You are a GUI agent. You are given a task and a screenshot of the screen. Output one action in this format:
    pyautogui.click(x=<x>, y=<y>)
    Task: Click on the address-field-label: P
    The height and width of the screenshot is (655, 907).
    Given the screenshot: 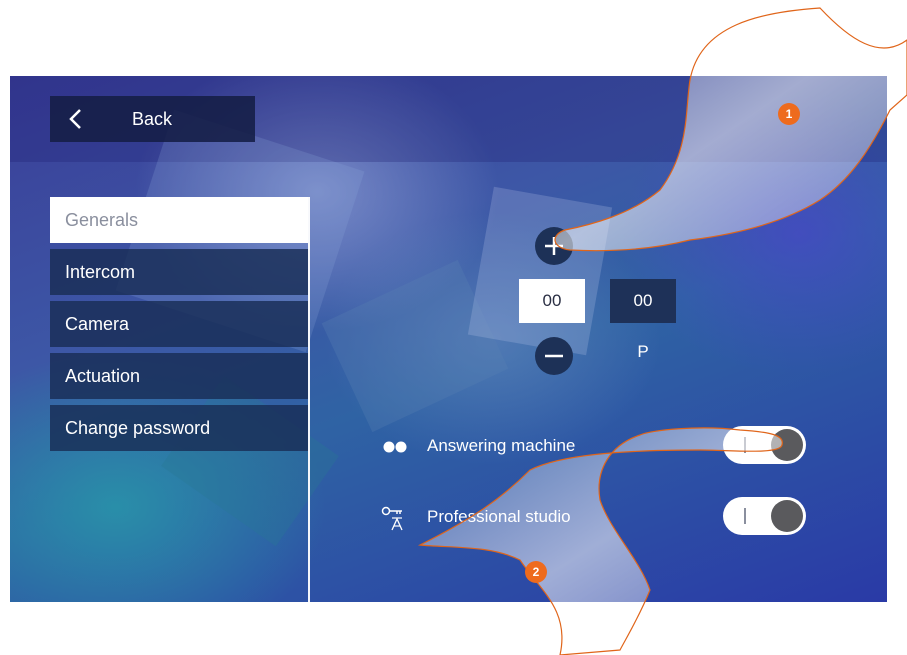 What is the action you would take?
    pyautogui.click(x=643, y=351)
    